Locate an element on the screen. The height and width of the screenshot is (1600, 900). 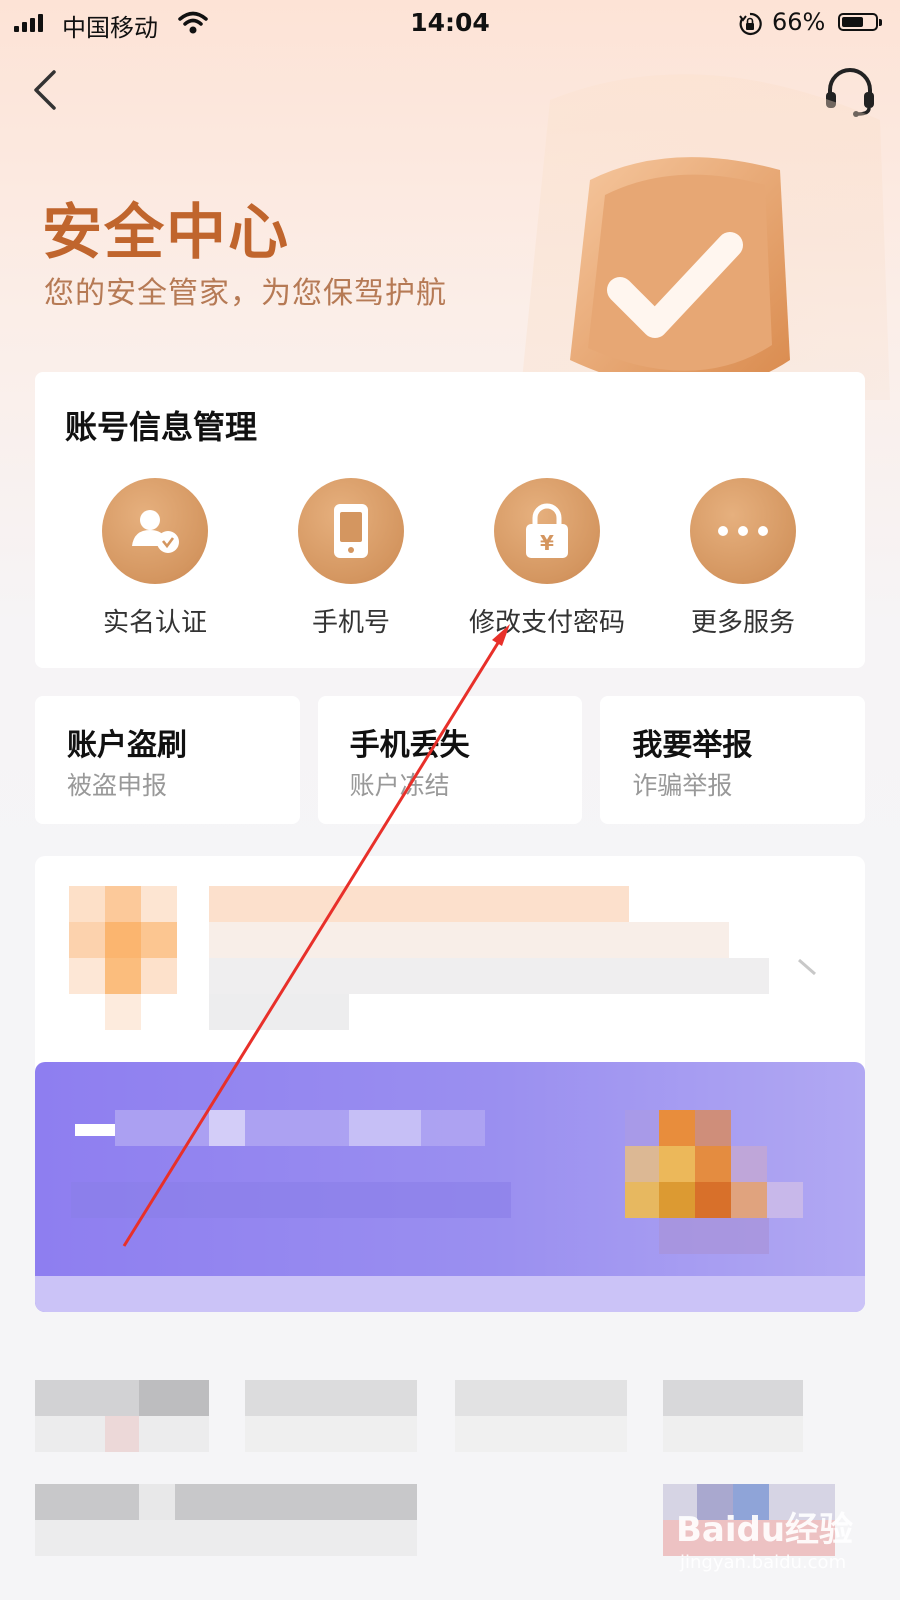
chevron-right-icon is located at coordinates (807, 967).